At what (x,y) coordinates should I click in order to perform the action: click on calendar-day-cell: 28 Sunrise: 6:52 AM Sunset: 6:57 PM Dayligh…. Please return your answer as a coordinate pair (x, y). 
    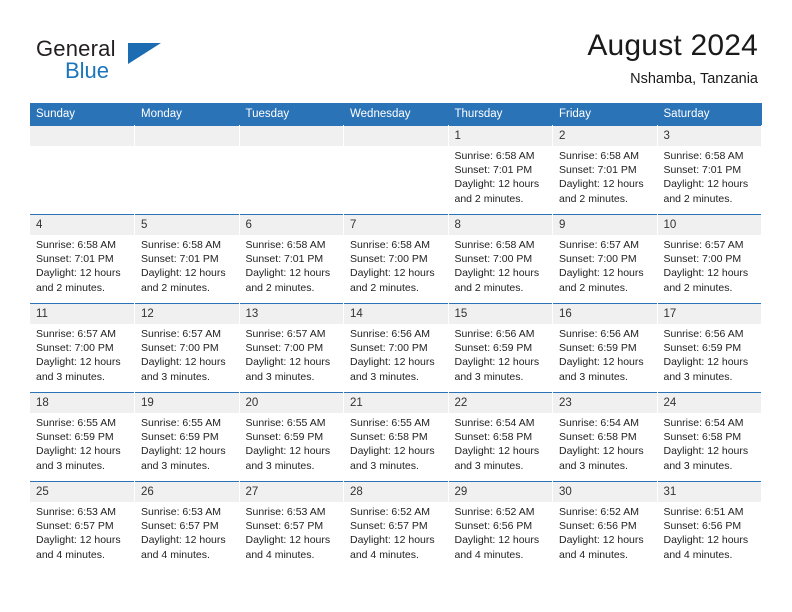
    Looking at the image, I should click on (396, 525).